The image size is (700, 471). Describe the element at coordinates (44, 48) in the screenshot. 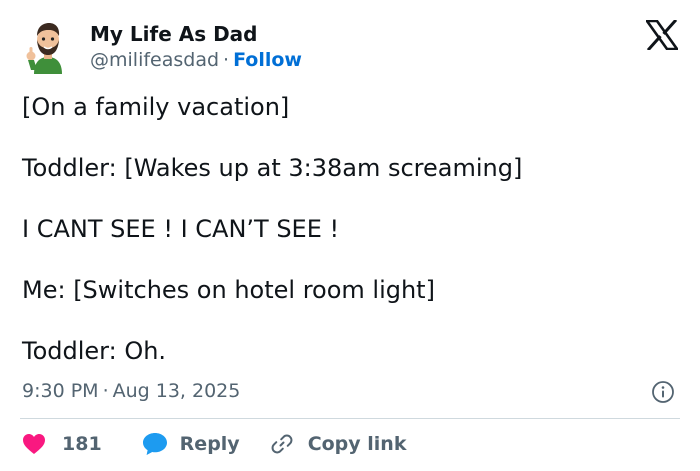

I see `avatar-illustration` at that location.